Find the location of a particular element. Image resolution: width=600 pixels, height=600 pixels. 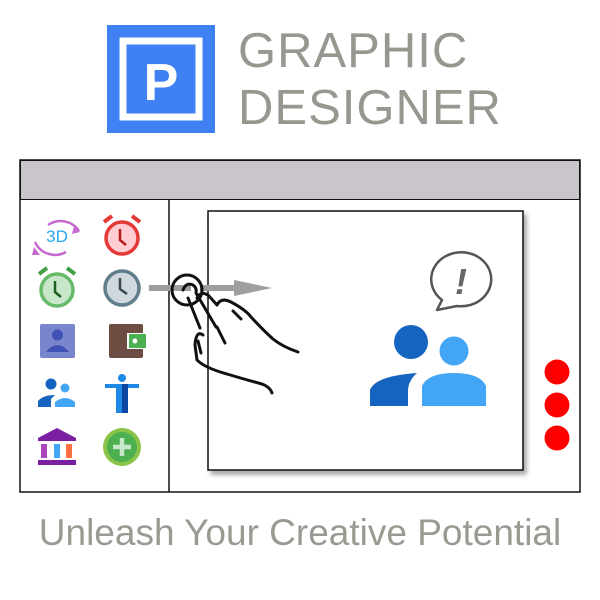

add-circle-icon is located at coordinates (122, 447).